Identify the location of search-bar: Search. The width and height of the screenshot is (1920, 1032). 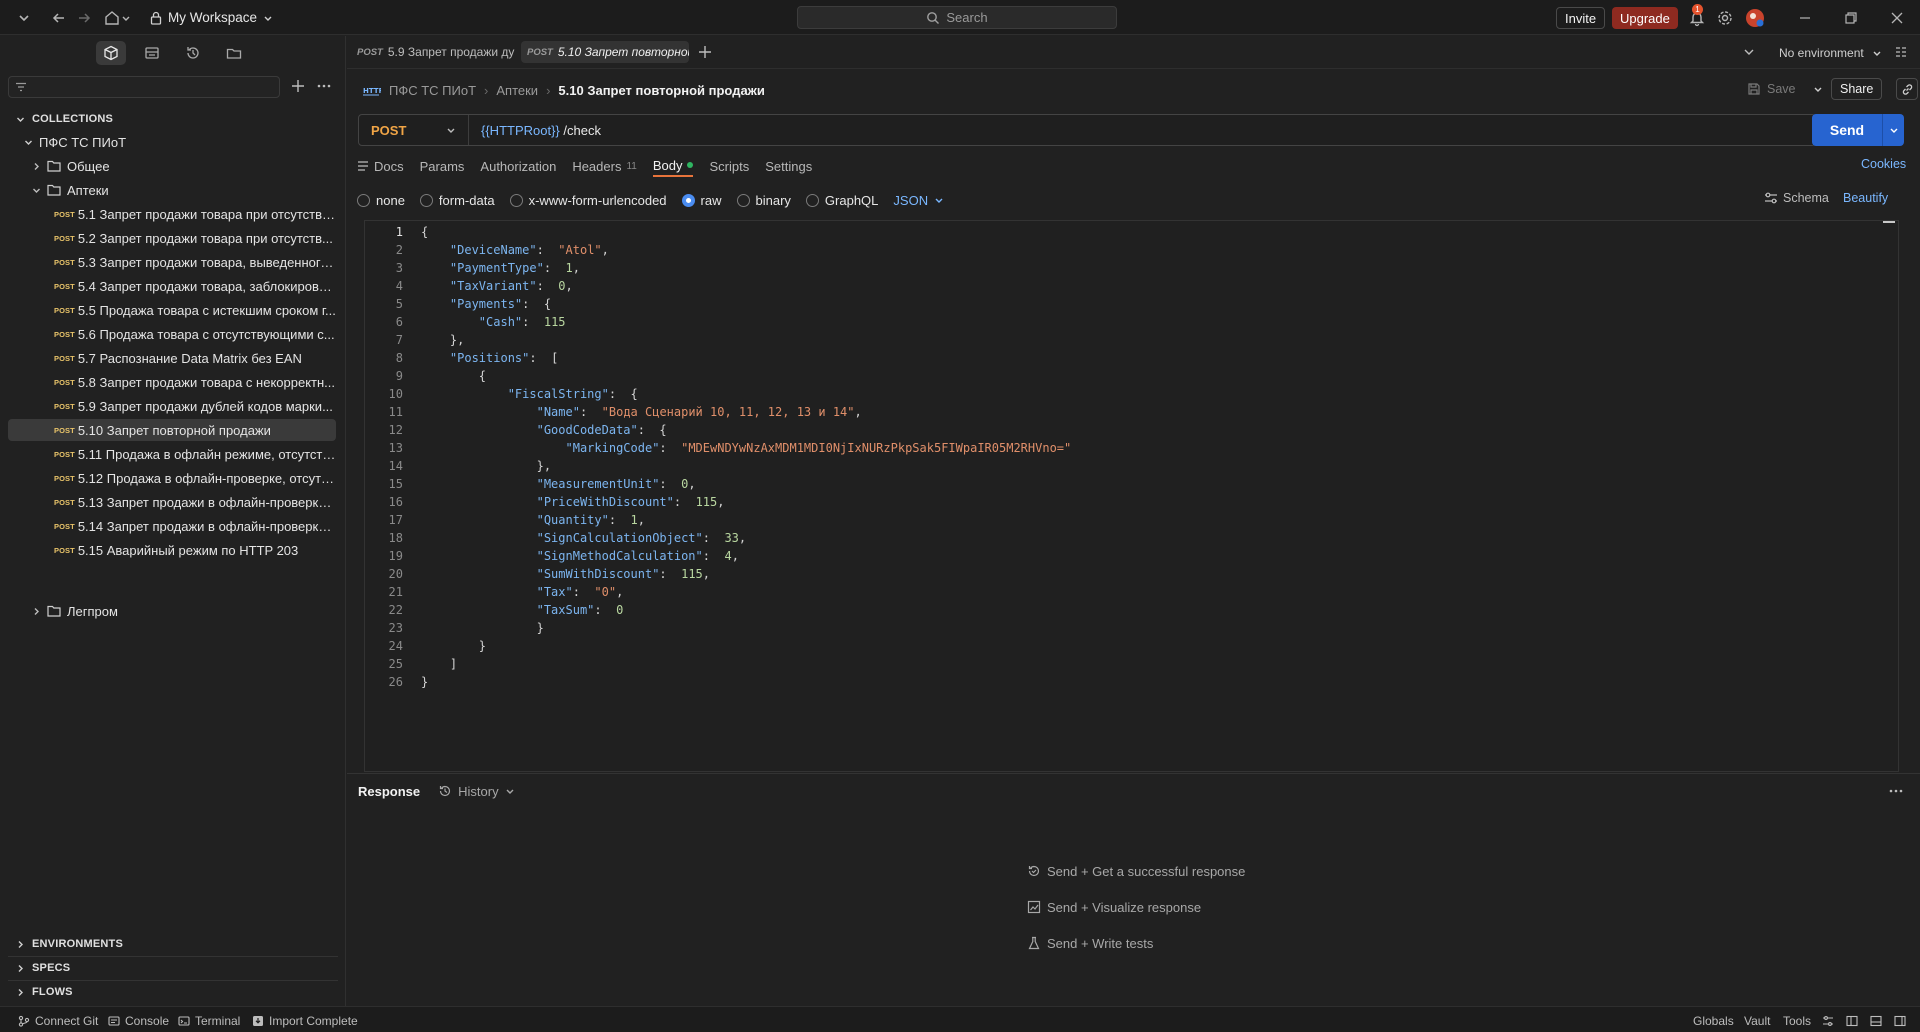
(957, 17).